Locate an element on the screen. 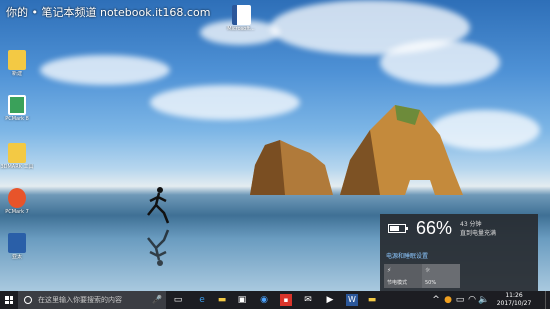 This screenshot has height=309, width=550. desktop-icon-folder-new: 新建 is located at coordinates (17, 64).